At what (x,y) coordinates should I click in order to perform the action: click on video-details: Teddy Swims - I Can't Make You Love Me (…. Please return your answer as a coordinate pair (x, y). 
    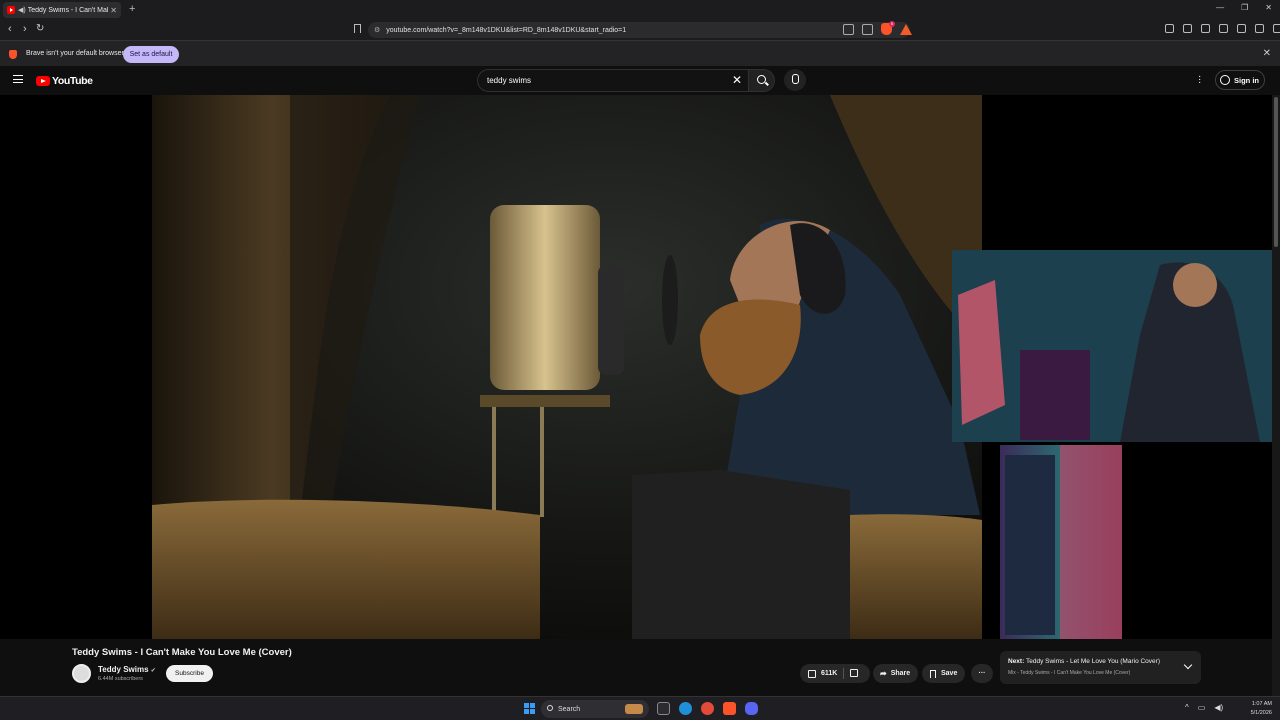
    Looking at the image, I should click on (636, 669).